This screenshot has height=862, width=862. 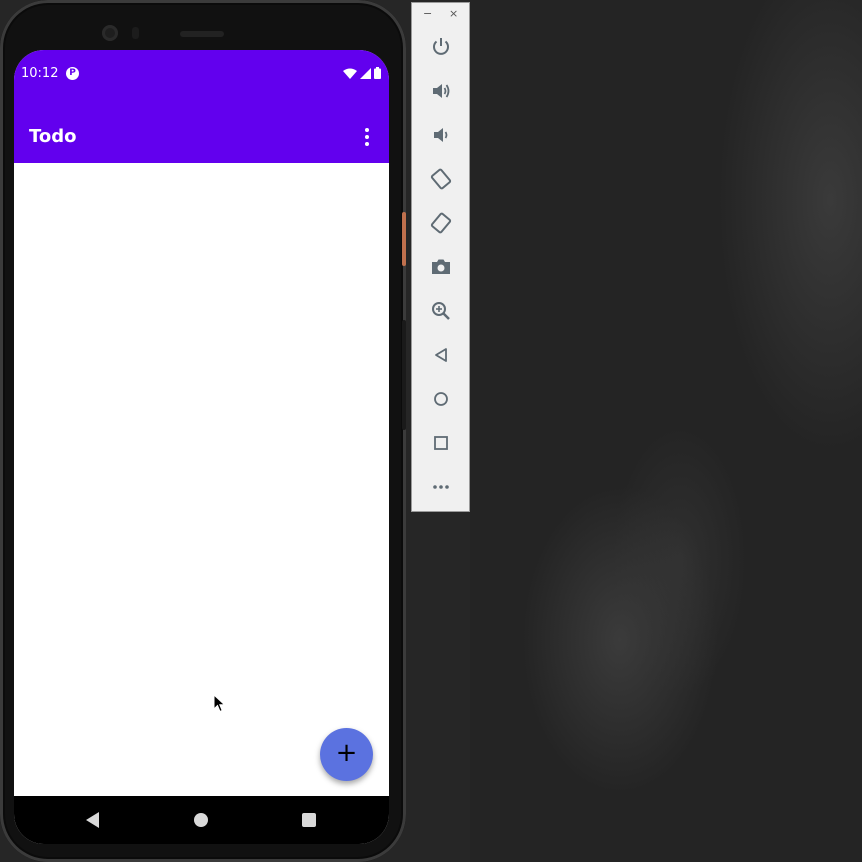 What do you see at coordinates (441, 399) in the screenshot?
I see `home-icon` at bounding box center [441, 399].